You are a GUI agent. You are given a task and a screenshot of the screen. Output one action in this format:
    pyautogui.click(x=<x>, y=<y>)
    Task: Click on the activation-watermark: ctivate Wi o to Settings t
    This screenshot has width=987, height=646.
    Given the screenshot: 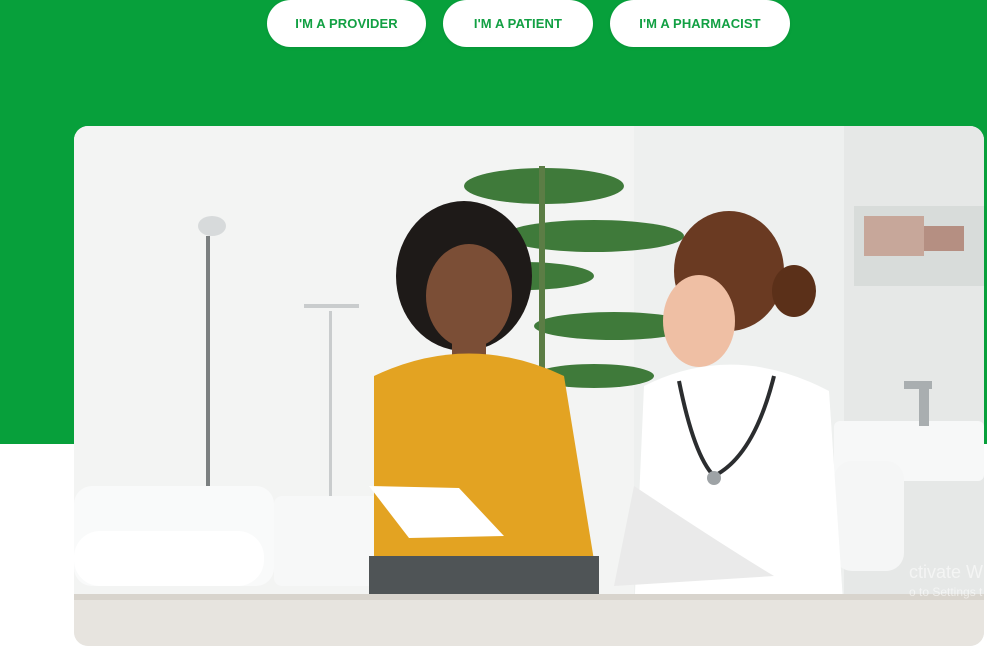 What is the action you would take?
    pyautogui.click(x=948, y=580)
    